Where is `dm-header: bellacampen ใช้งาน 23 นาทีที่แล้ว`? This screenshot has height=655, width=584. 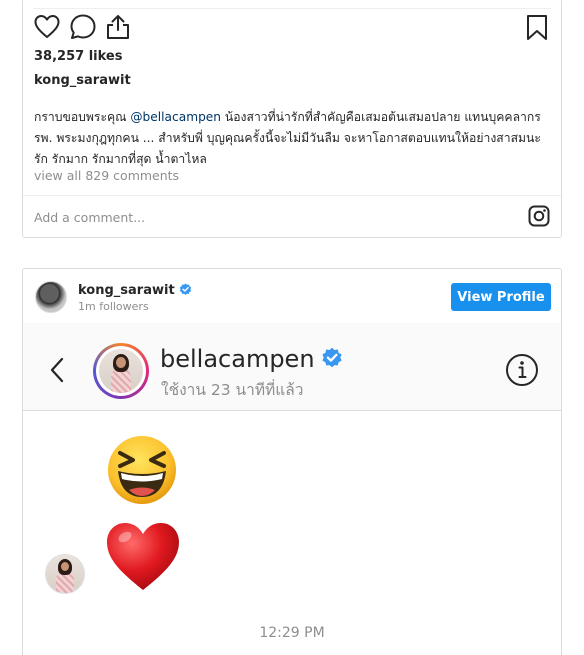 dm-header: bellacampen ใช้งาน 23 นาทีที่แล้ว is located at coordinates (292, 367).